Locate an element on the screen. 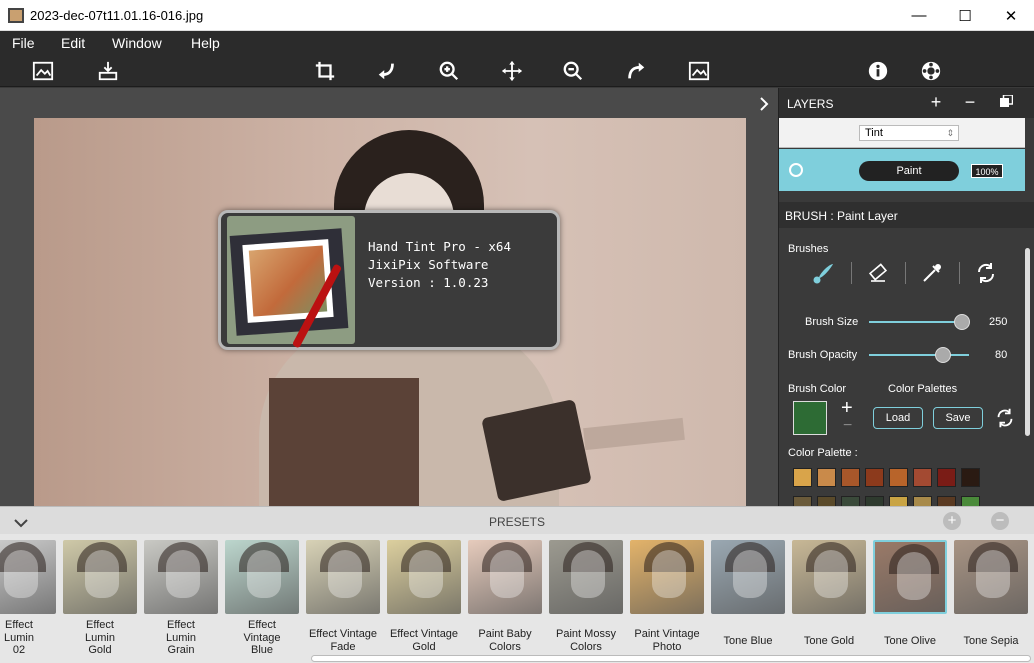  photo-tag is located at coordinates (634, 434).